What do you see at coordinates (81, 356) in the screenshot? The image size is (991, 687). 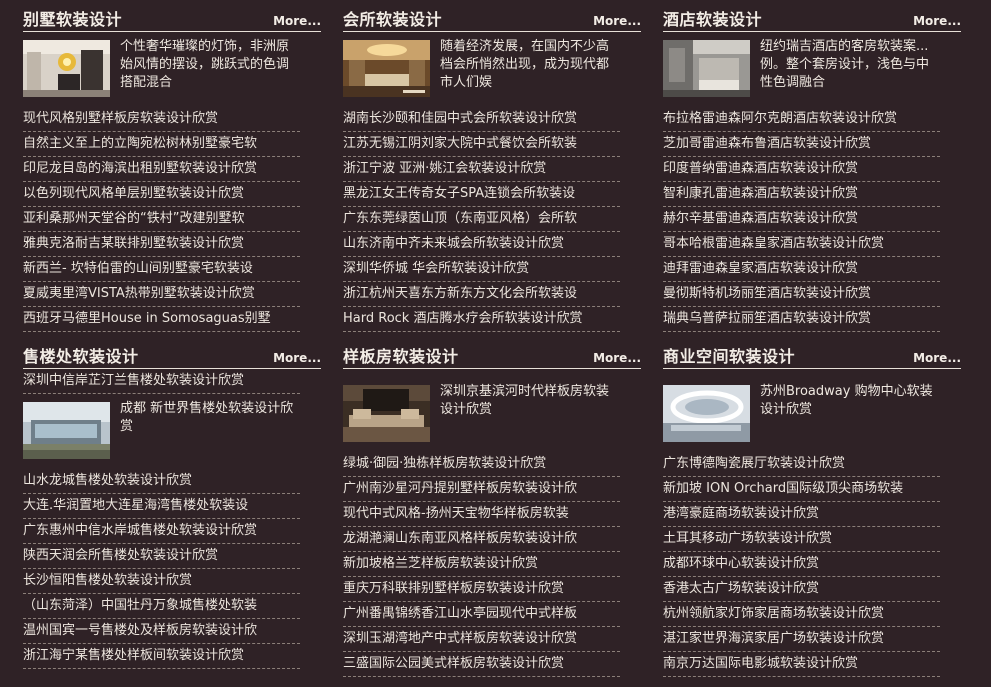 I see `section-title: 售楼处软装设计` at bounding box center [81, 356].